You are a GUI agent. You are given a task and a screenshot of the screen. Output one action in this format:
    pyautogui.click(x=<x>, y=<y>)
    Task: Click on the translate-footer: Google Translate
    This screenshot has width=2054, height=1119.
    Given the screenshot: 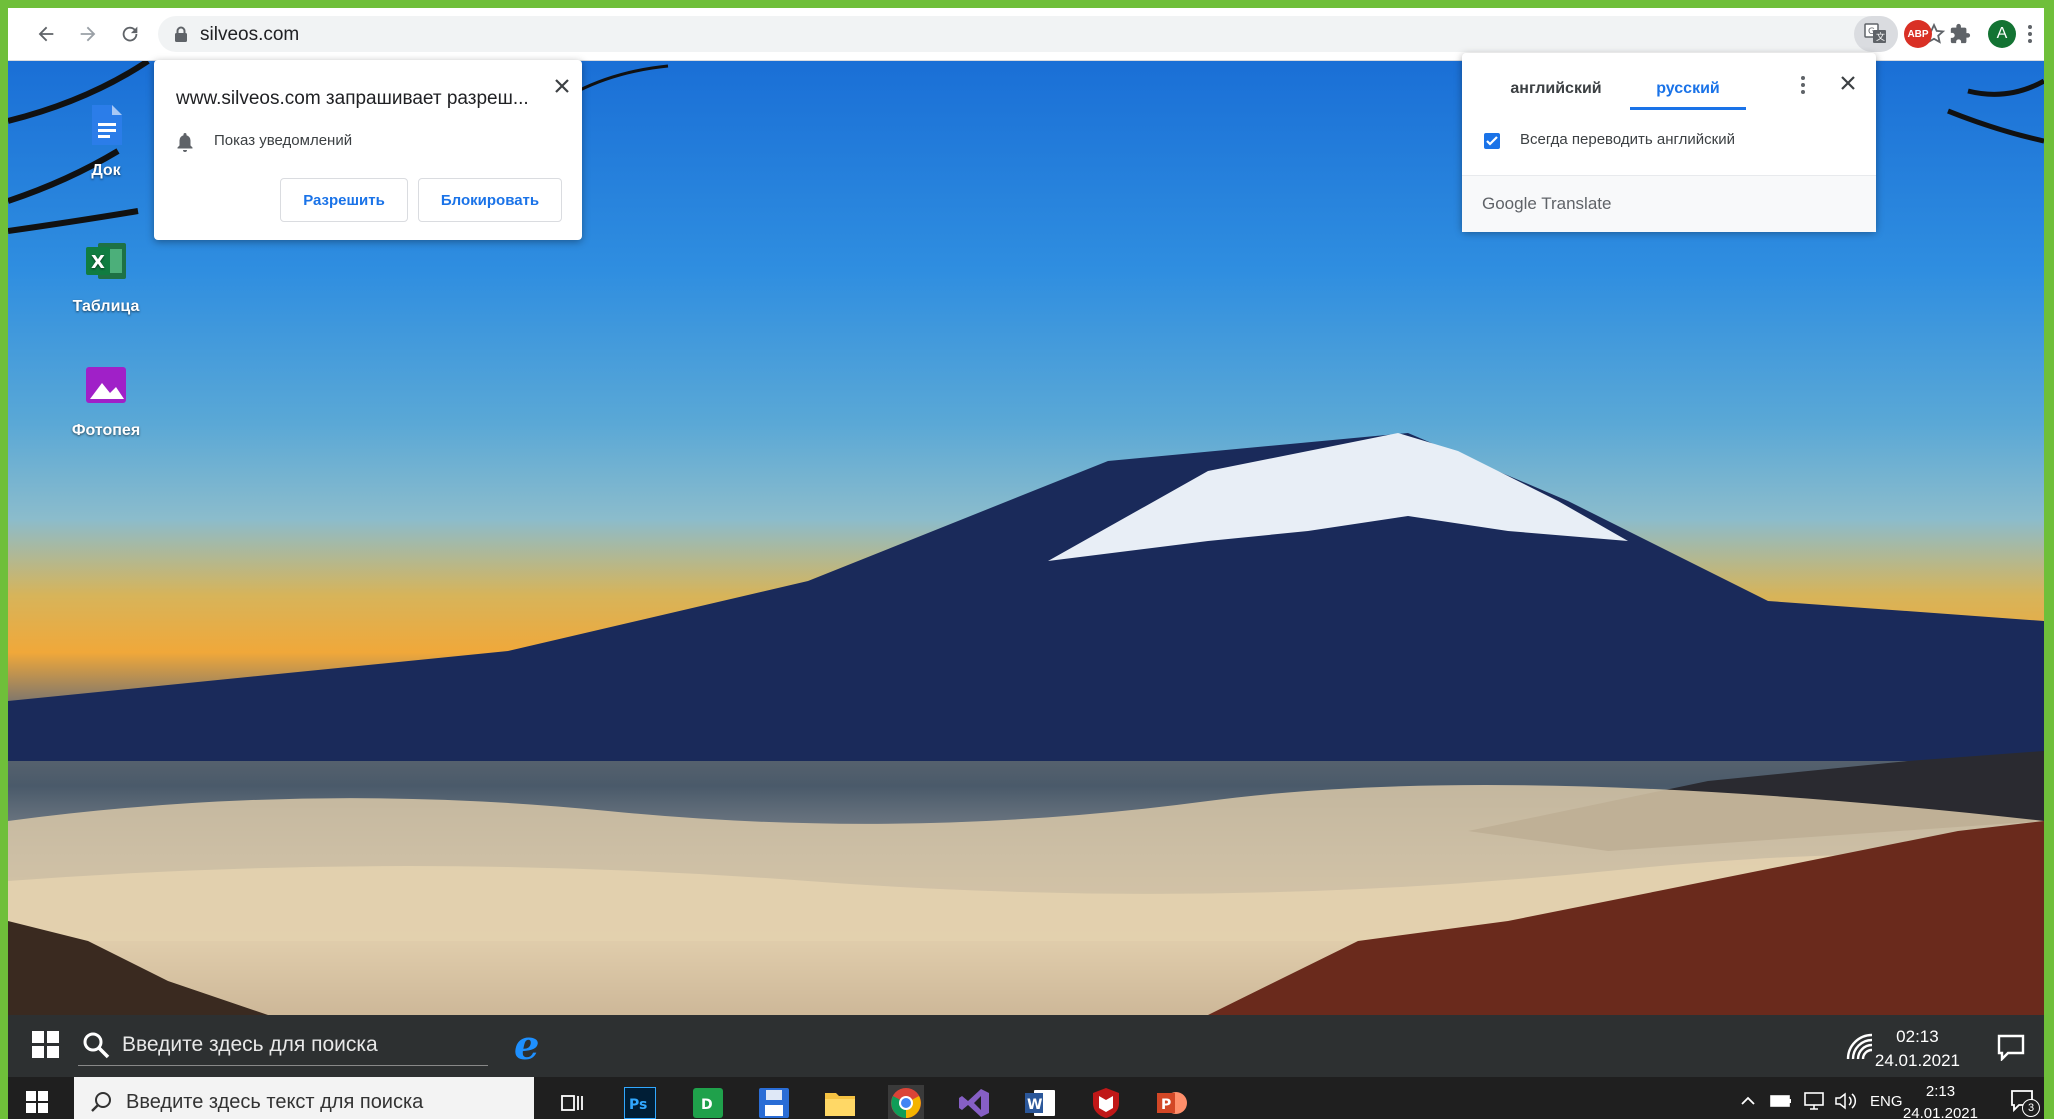 What is the action you would take?
    pyautogui.click(x=1669, y=203)
    